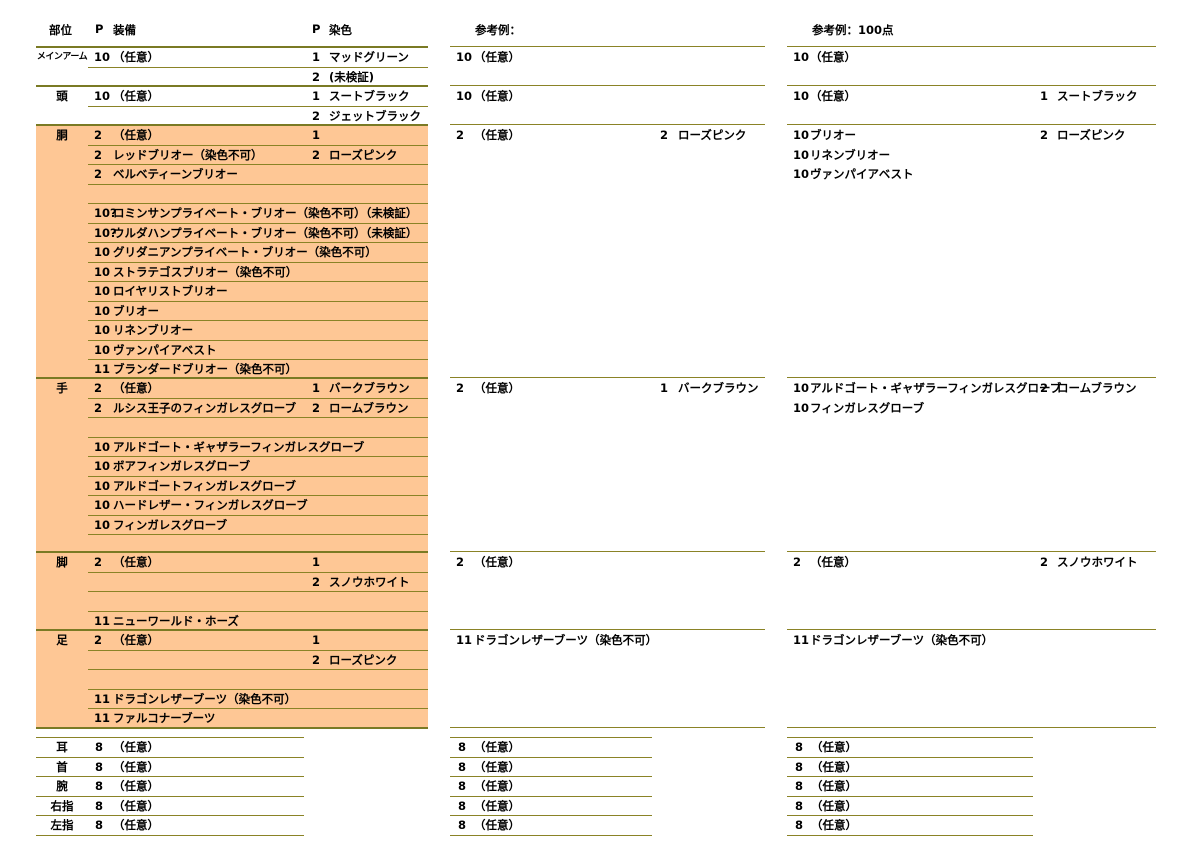  What do you see at coordinates (165, 349) in the screenshot?
I see `equip-name: ヴァンパイアベスト` at bounding box center [165, 349].